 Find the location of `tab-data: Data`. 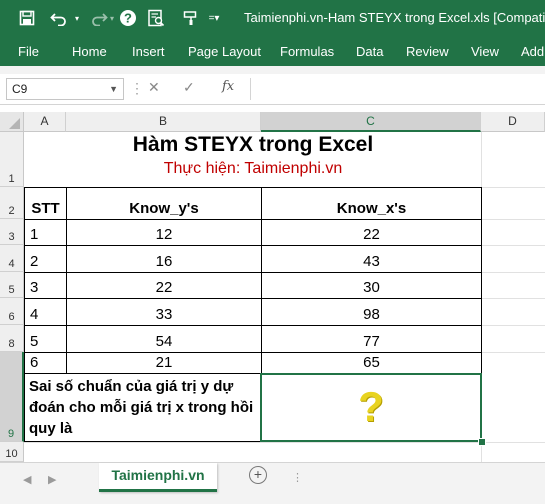

tab-data: Data is located at coordinates (369, 51).